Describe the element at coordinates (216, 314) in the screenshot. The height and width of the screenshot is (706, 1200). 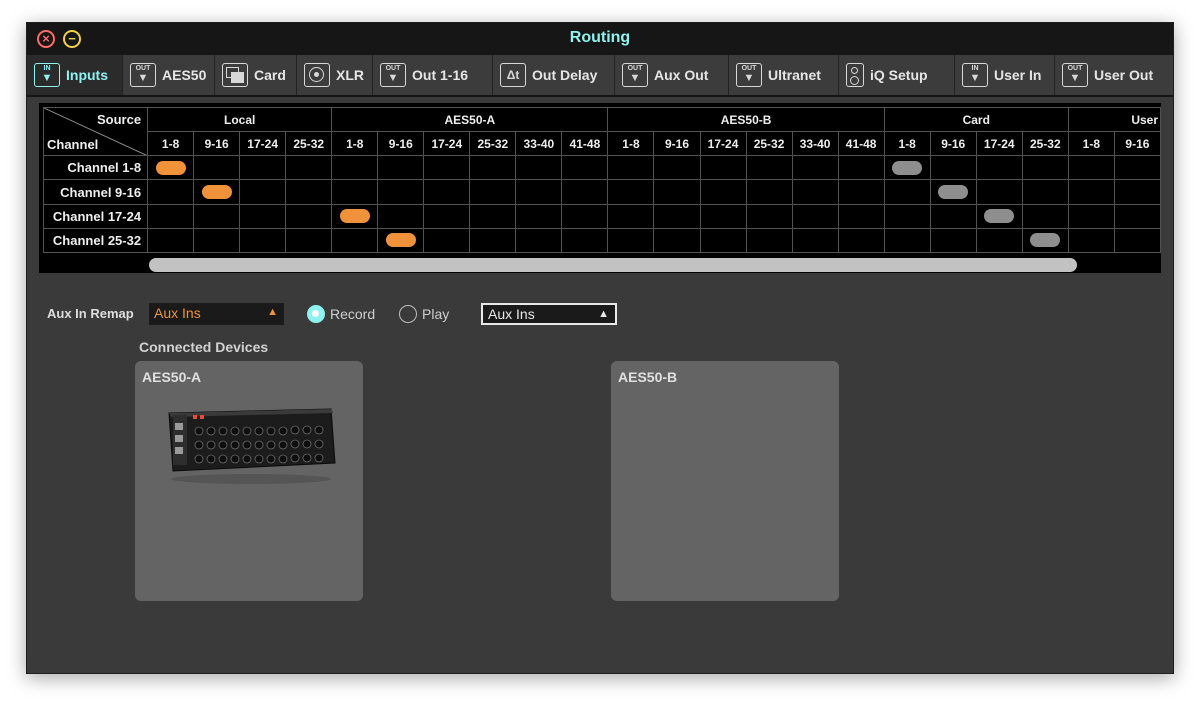
I see `aux-in-remap-select: Aux Ins ▲︎` at that location.